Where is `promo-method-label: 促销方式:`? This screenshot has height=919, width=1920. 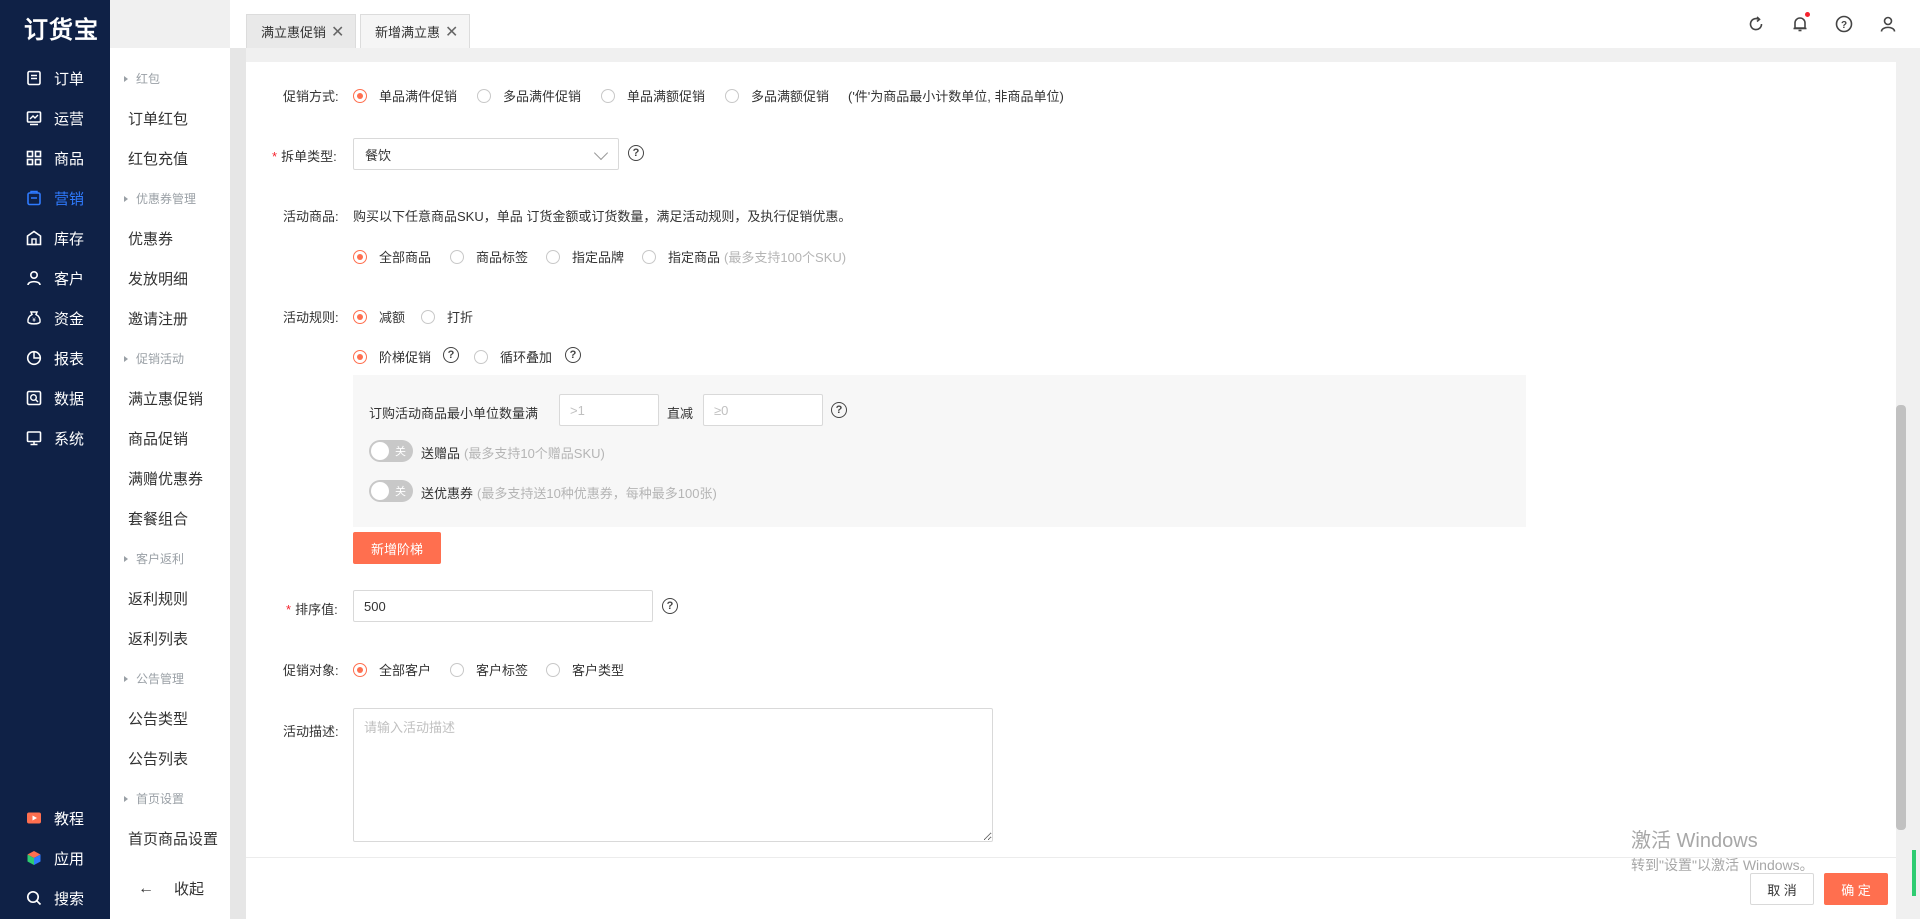
promo-method-label: 促销方式: is located at coordinates (311, 96).